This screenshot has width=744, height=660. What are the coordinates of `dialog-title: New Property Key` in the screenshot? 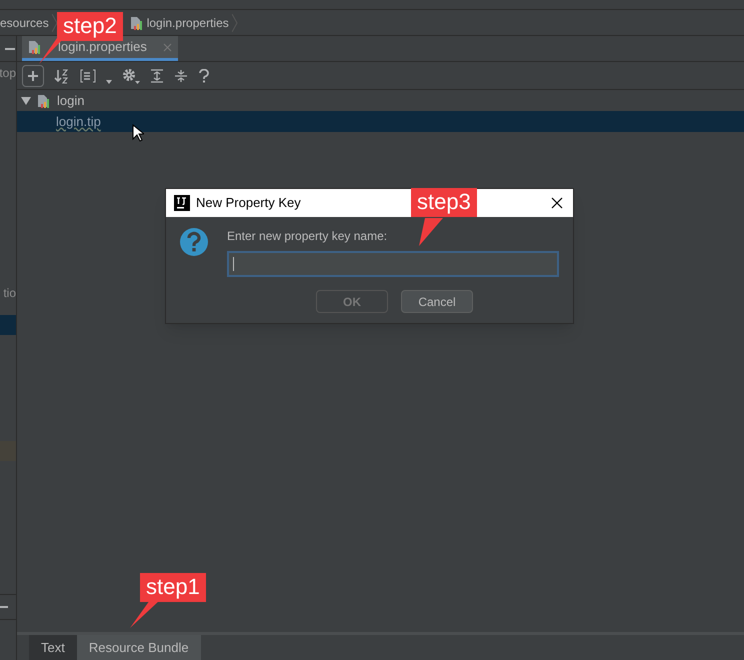 It's located at (248, 203).